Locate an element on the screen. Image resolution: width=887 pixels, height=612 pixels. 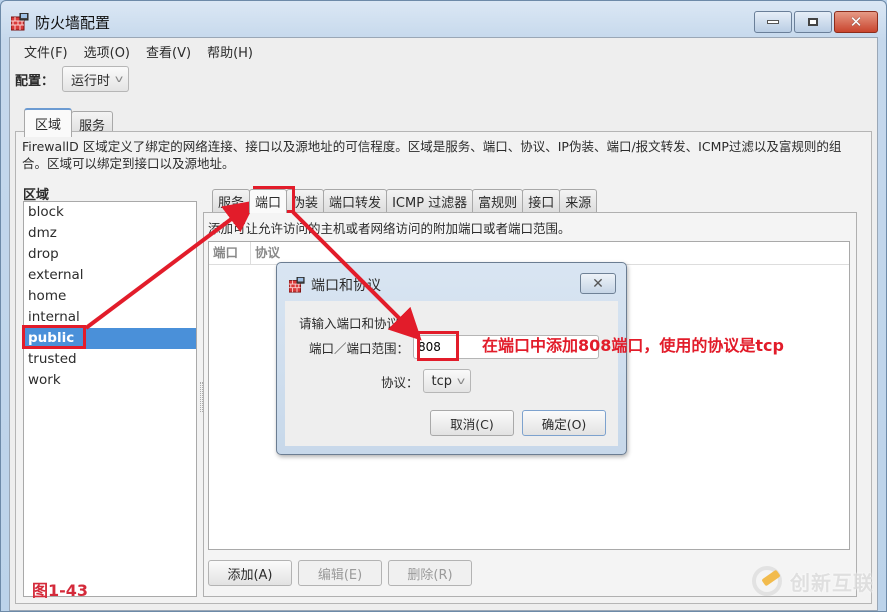
dialog-body: 请输入端口和协议。 端口／端口范围： 协议： tcp v 取消(C) 确定(O) is located at coordinates (451, 373).